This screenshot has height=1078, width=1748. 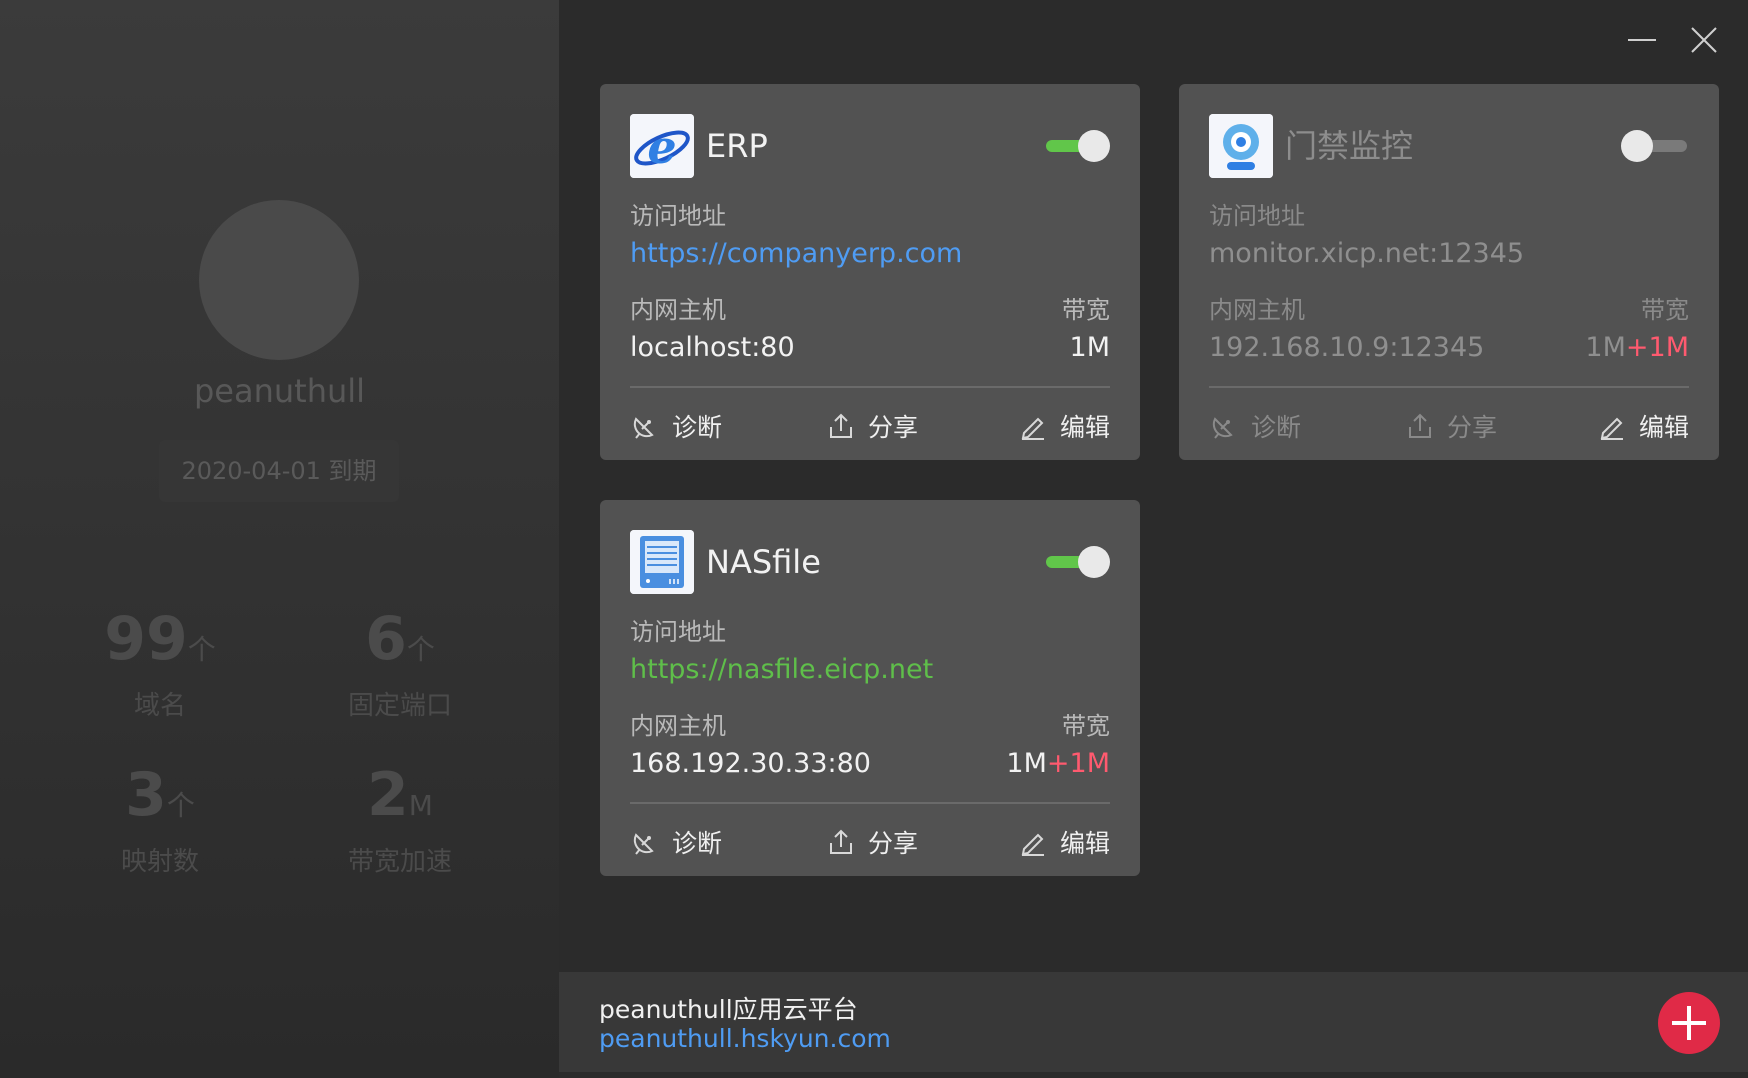 I want to click on minimize-button, so click(x=1642, y=40).